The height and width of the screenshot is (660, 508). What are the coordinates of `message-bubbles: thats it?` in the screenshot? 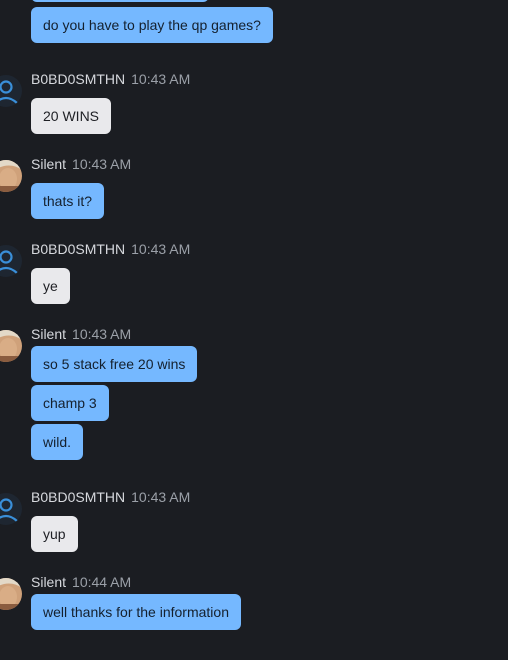 It's located at (68, 202).